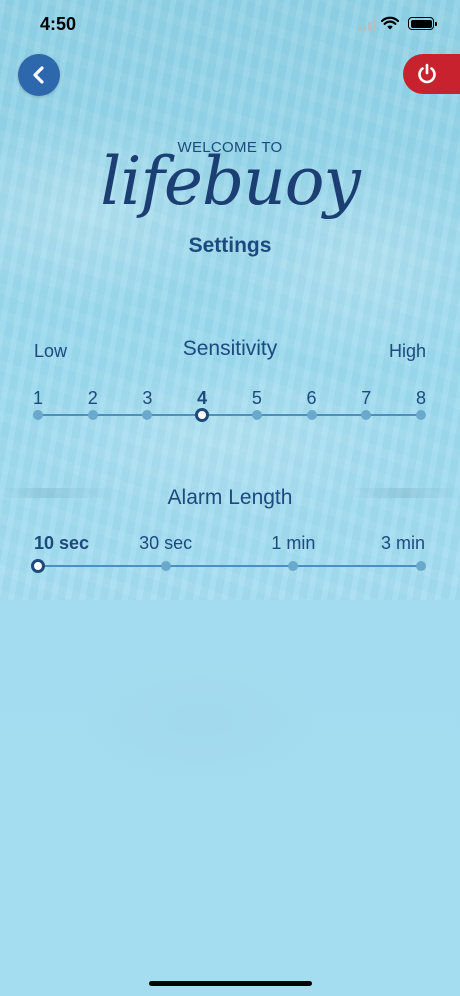 This screenshot has width=460, height=996. I want to click on home-indicator, so click(230, 983).